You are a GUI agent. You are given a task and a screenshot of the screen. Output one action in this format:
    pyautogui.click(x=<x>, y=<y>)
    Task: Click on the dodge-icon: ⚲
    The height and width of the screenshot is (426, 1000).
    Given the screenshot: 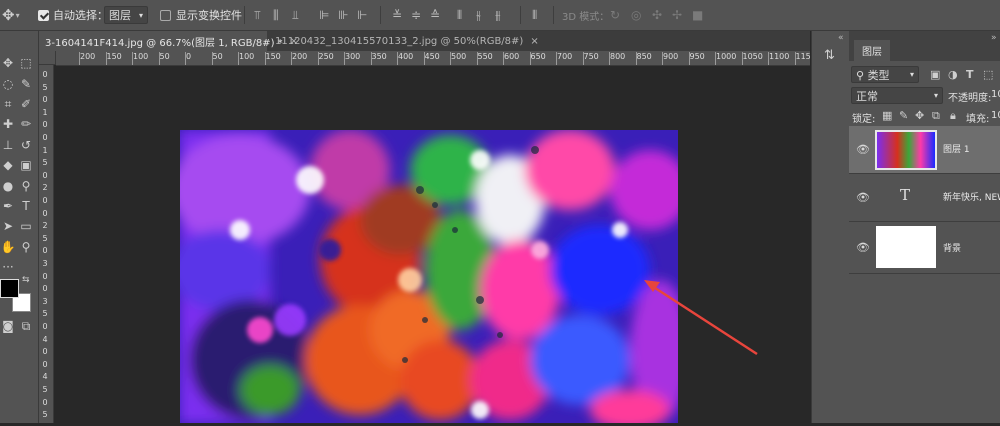 What is the action you would take?
    pyautogui.click(x=26, y=186)
    